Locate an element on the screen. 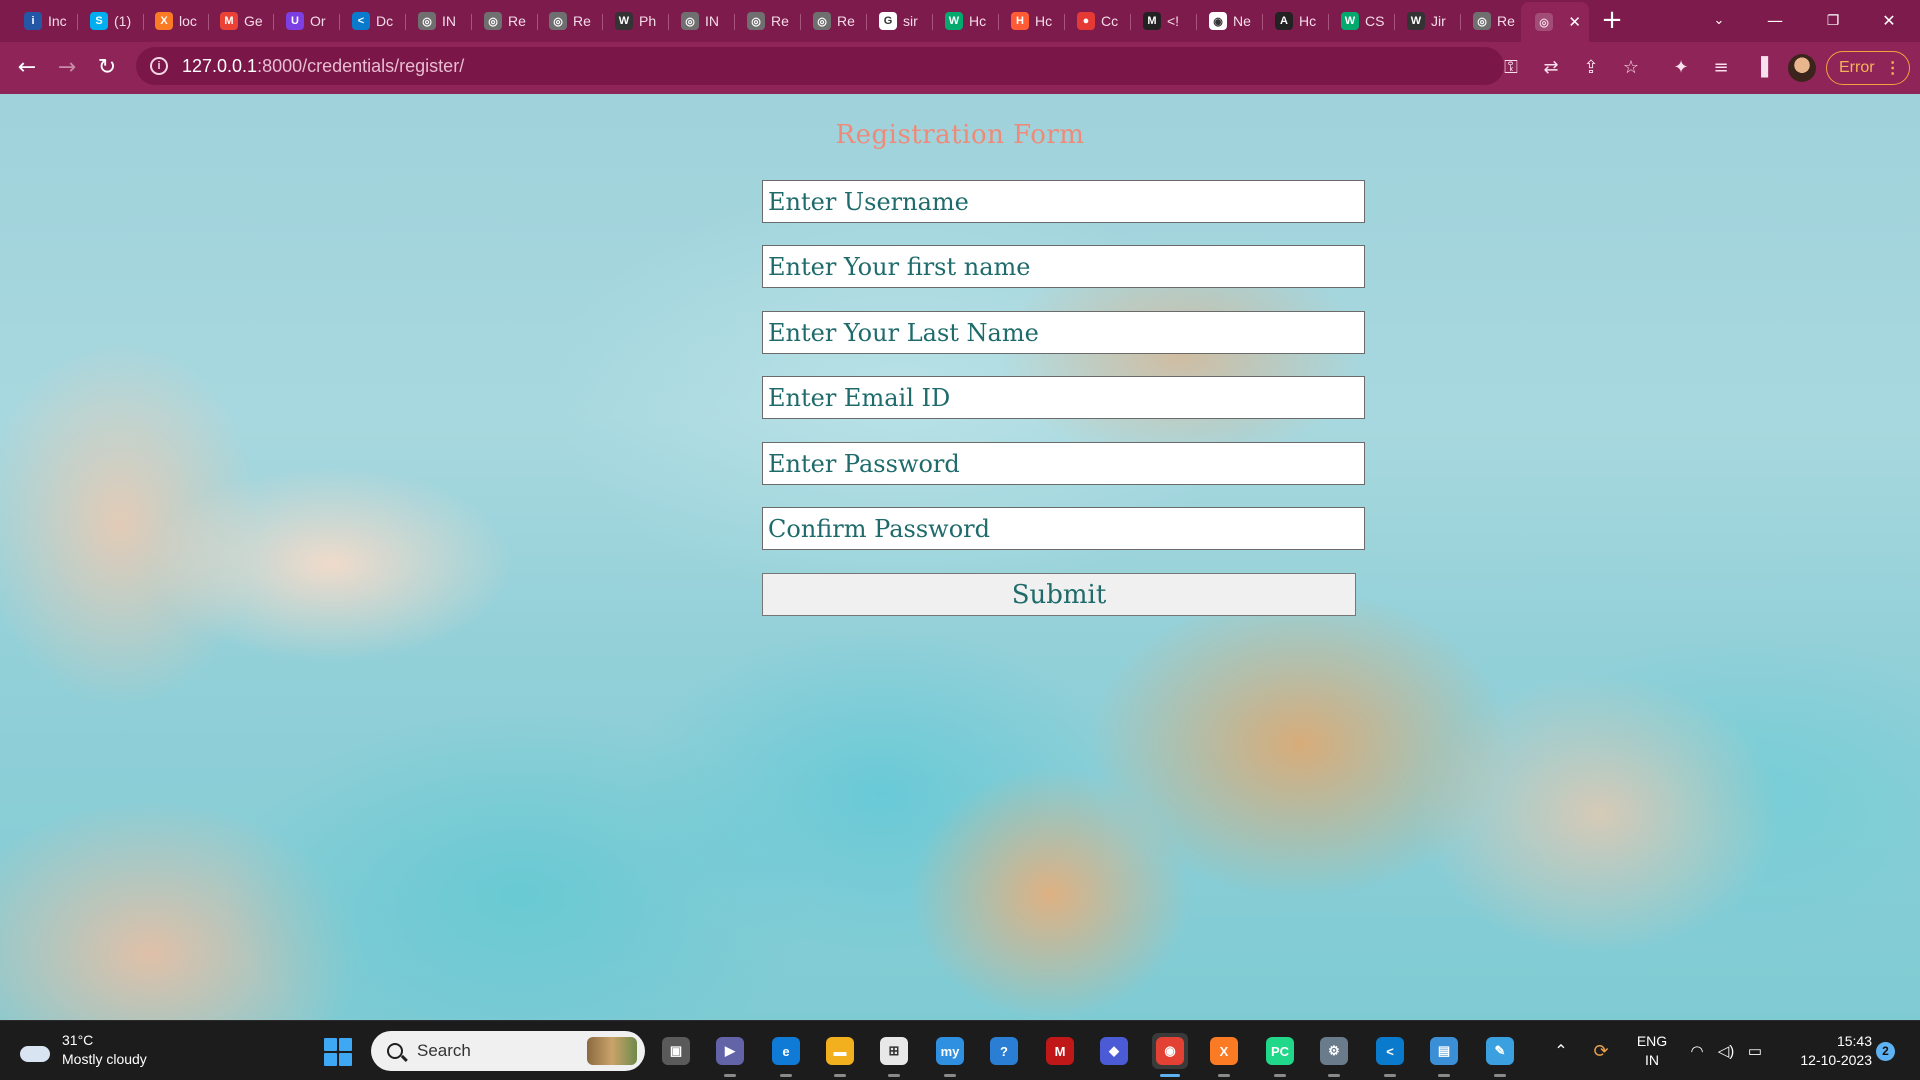 The width and height of the screenshot is (1920, 1080). extensions-icon: ✦ is located at coordinates (1681, 68).